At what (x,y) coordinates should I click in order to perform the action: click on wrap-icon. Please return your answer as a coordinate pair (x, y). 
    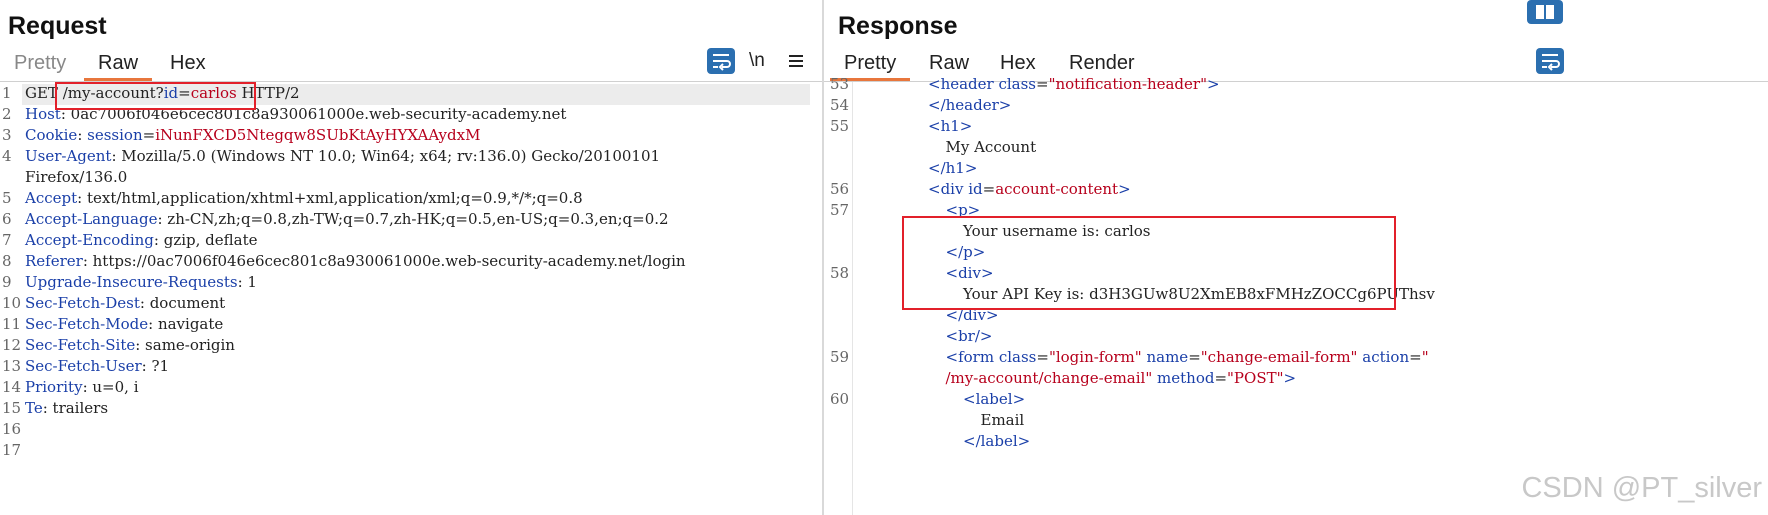
    Looking at the image, I should click on (1551, 62).